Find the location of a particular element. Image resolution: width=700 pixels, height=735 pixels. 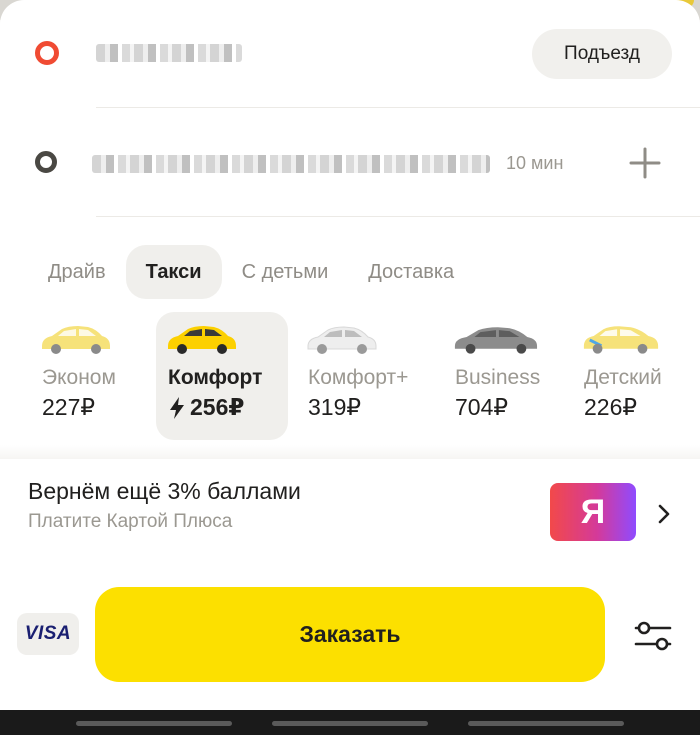

tariff-price: 319₽ is located at coordinates (335, 407).